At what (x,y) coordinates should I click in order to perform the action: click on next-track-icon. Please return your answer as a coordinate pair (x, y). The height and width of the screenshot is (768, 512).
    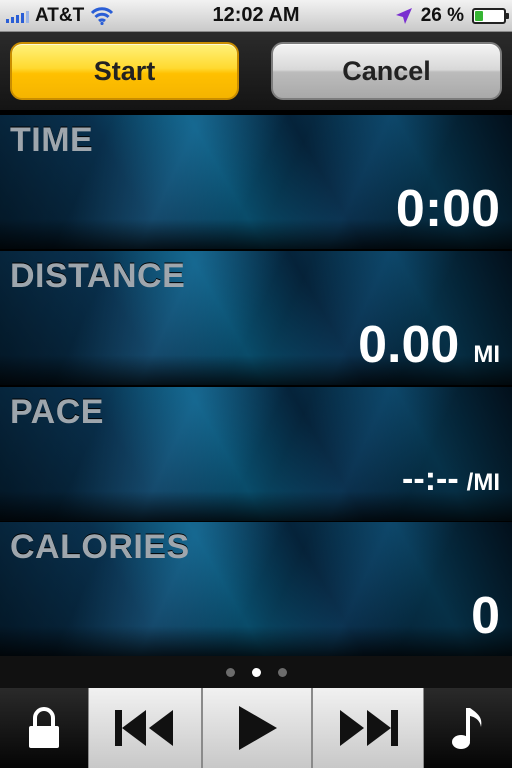
    Looking at the image, I should click on (369, 728).